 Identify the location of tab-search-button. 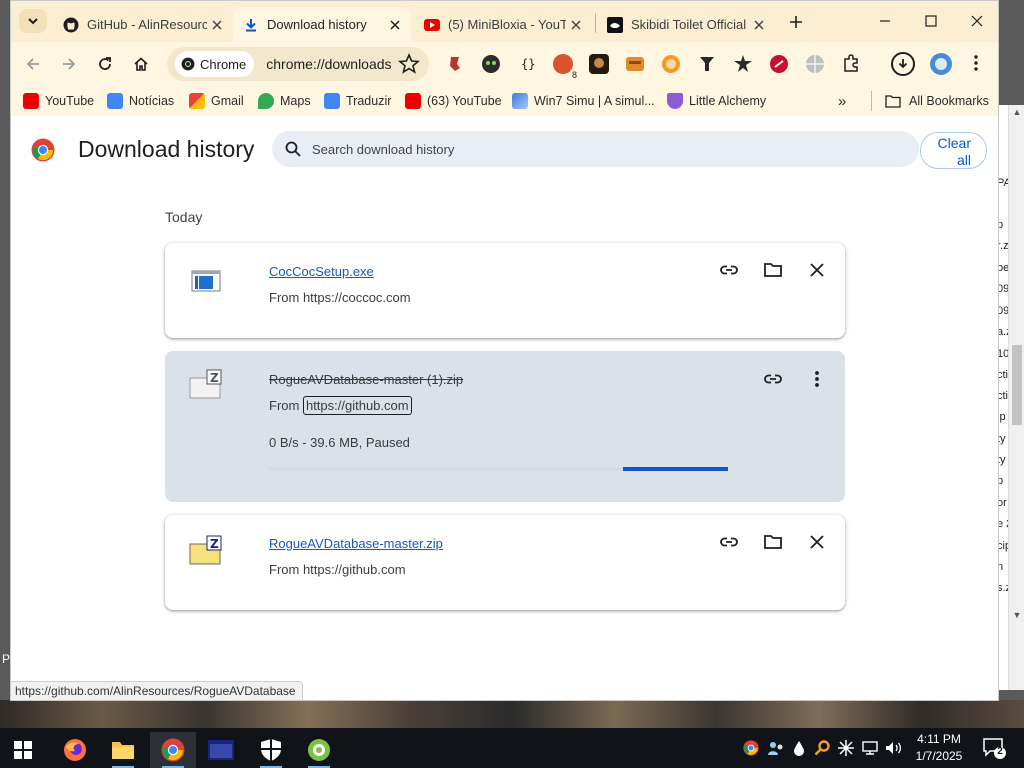
(33, 21).